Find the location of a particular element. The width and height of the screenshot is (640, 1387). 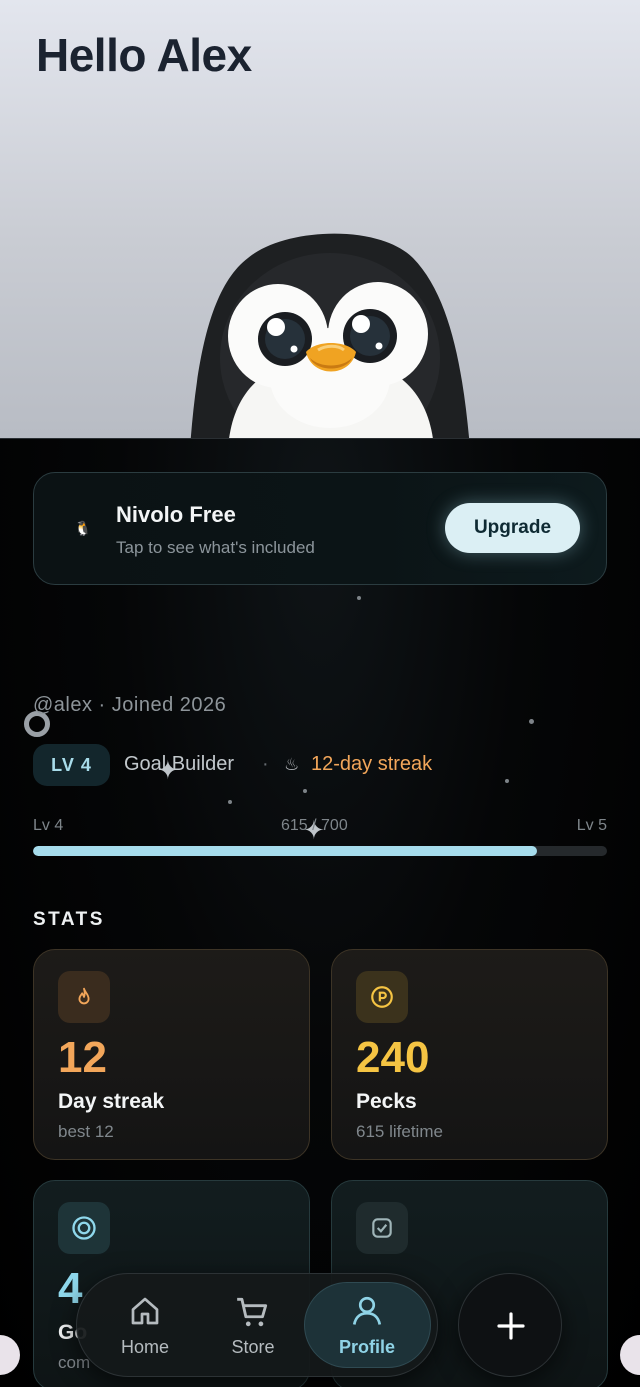

cart-icon is located at coordinates (252, 1312).